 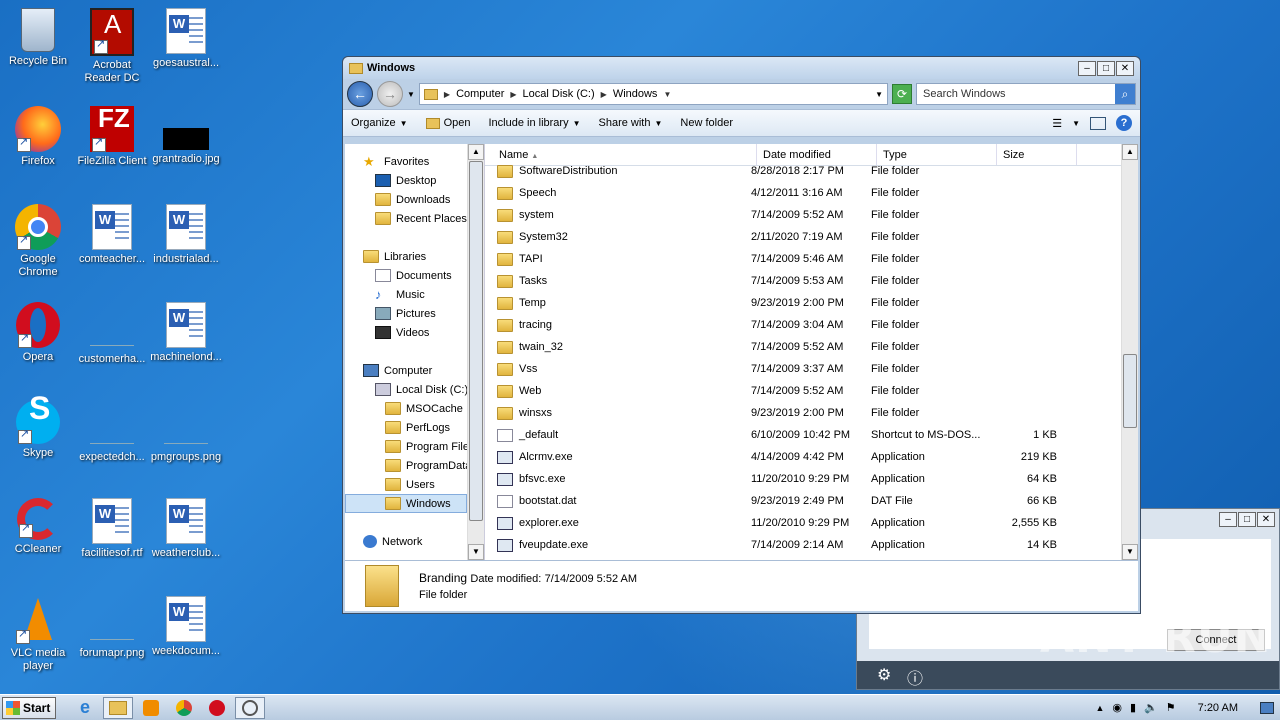 What do you see at coordinates (534, 123) in the screenshot?
I see `include-in-library-button: Include in library ▼` at bounding box center [534, 123].